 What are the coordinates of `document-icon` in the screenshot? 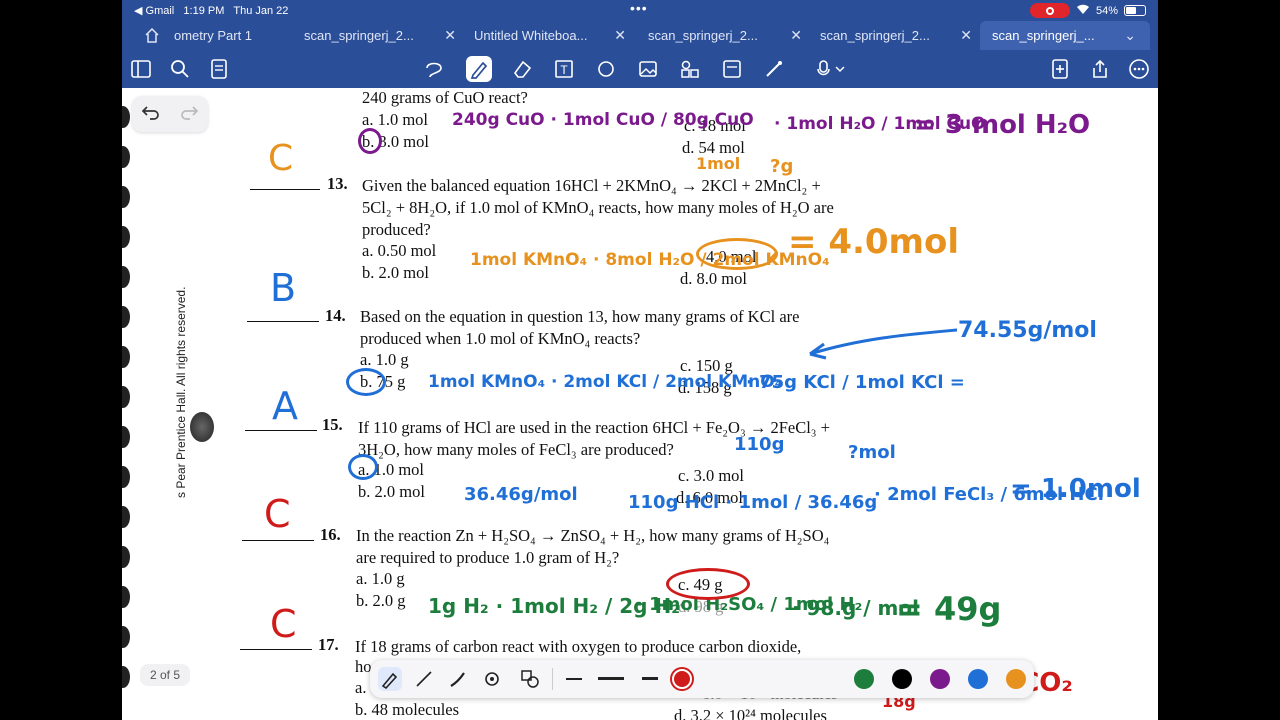 It's located at (219, 69).